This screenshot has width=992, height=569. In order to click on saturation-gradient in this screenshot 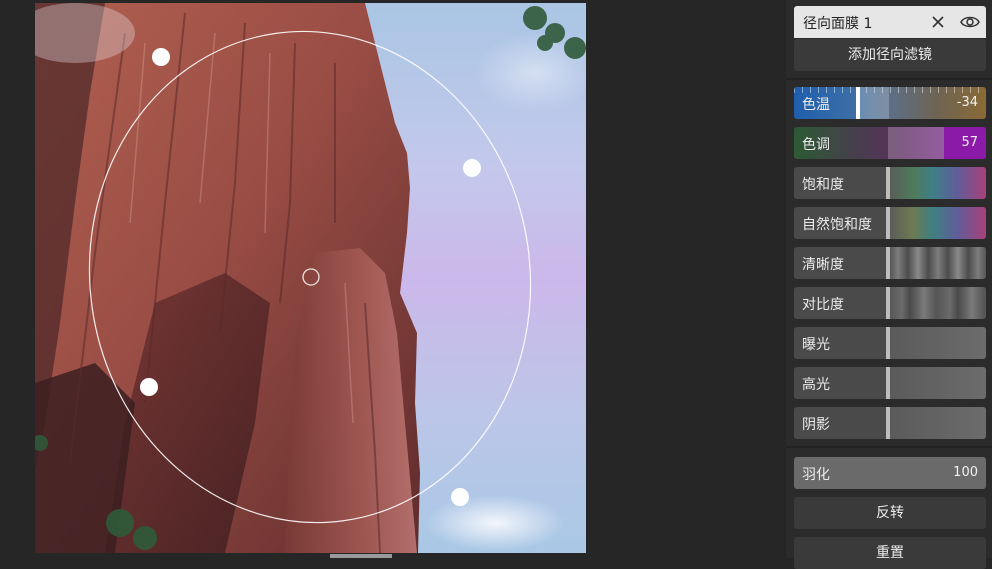, I will do `click(937, 183)`.